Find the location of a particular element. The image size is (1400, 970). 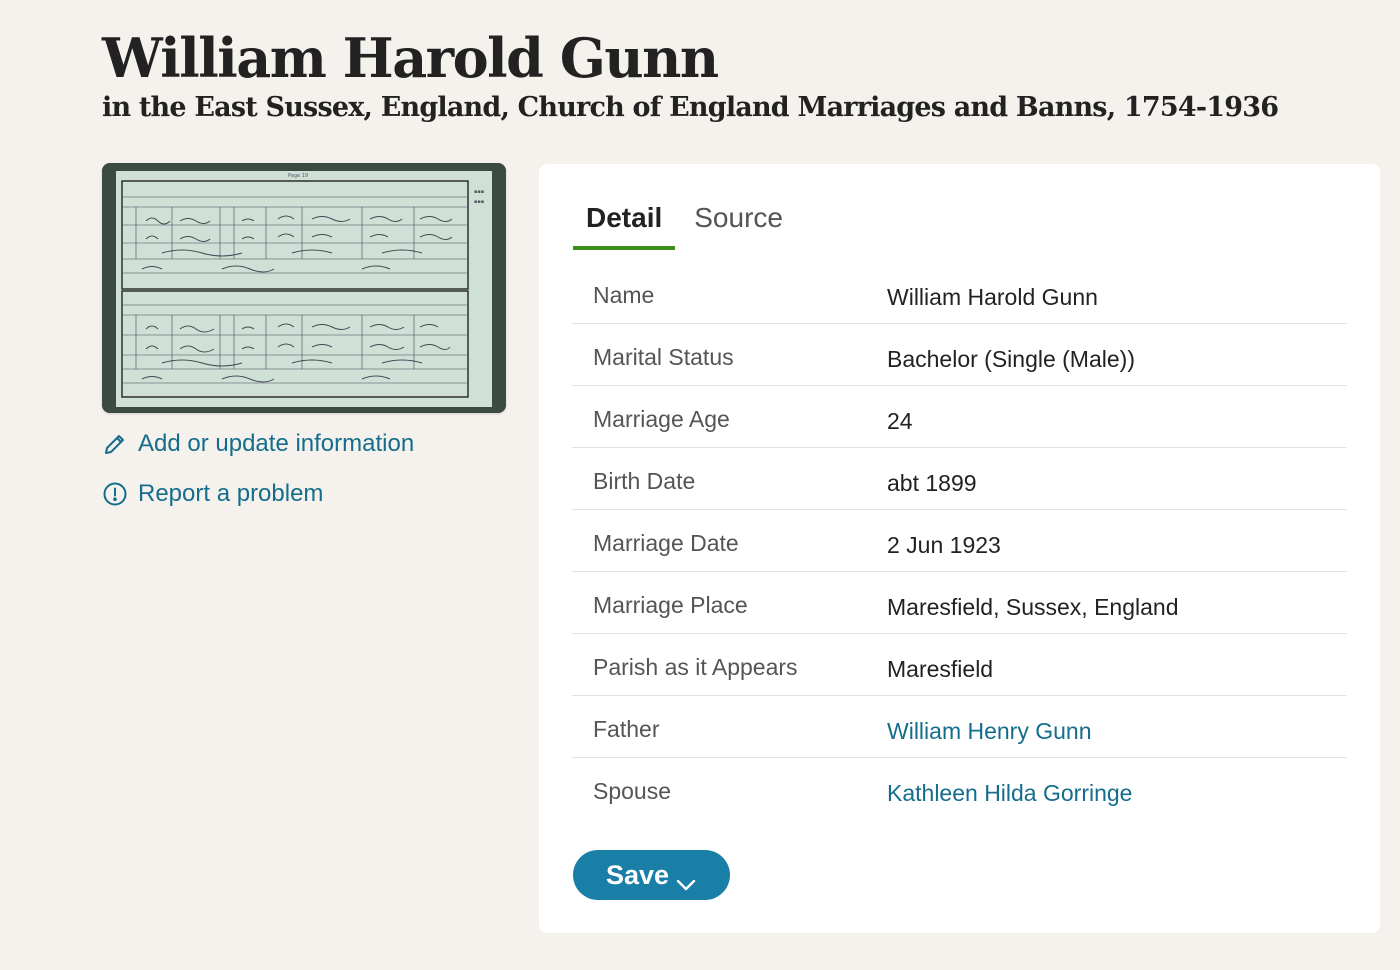

detail-label: Spouse is located at coordinates (632, 791).